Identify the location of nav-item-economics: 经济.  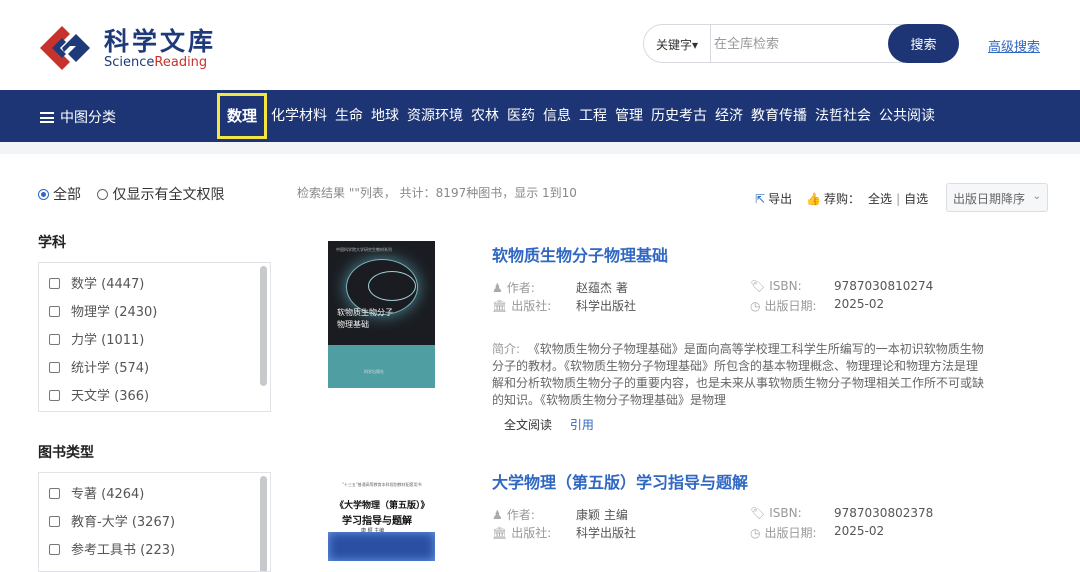
(729, 116).